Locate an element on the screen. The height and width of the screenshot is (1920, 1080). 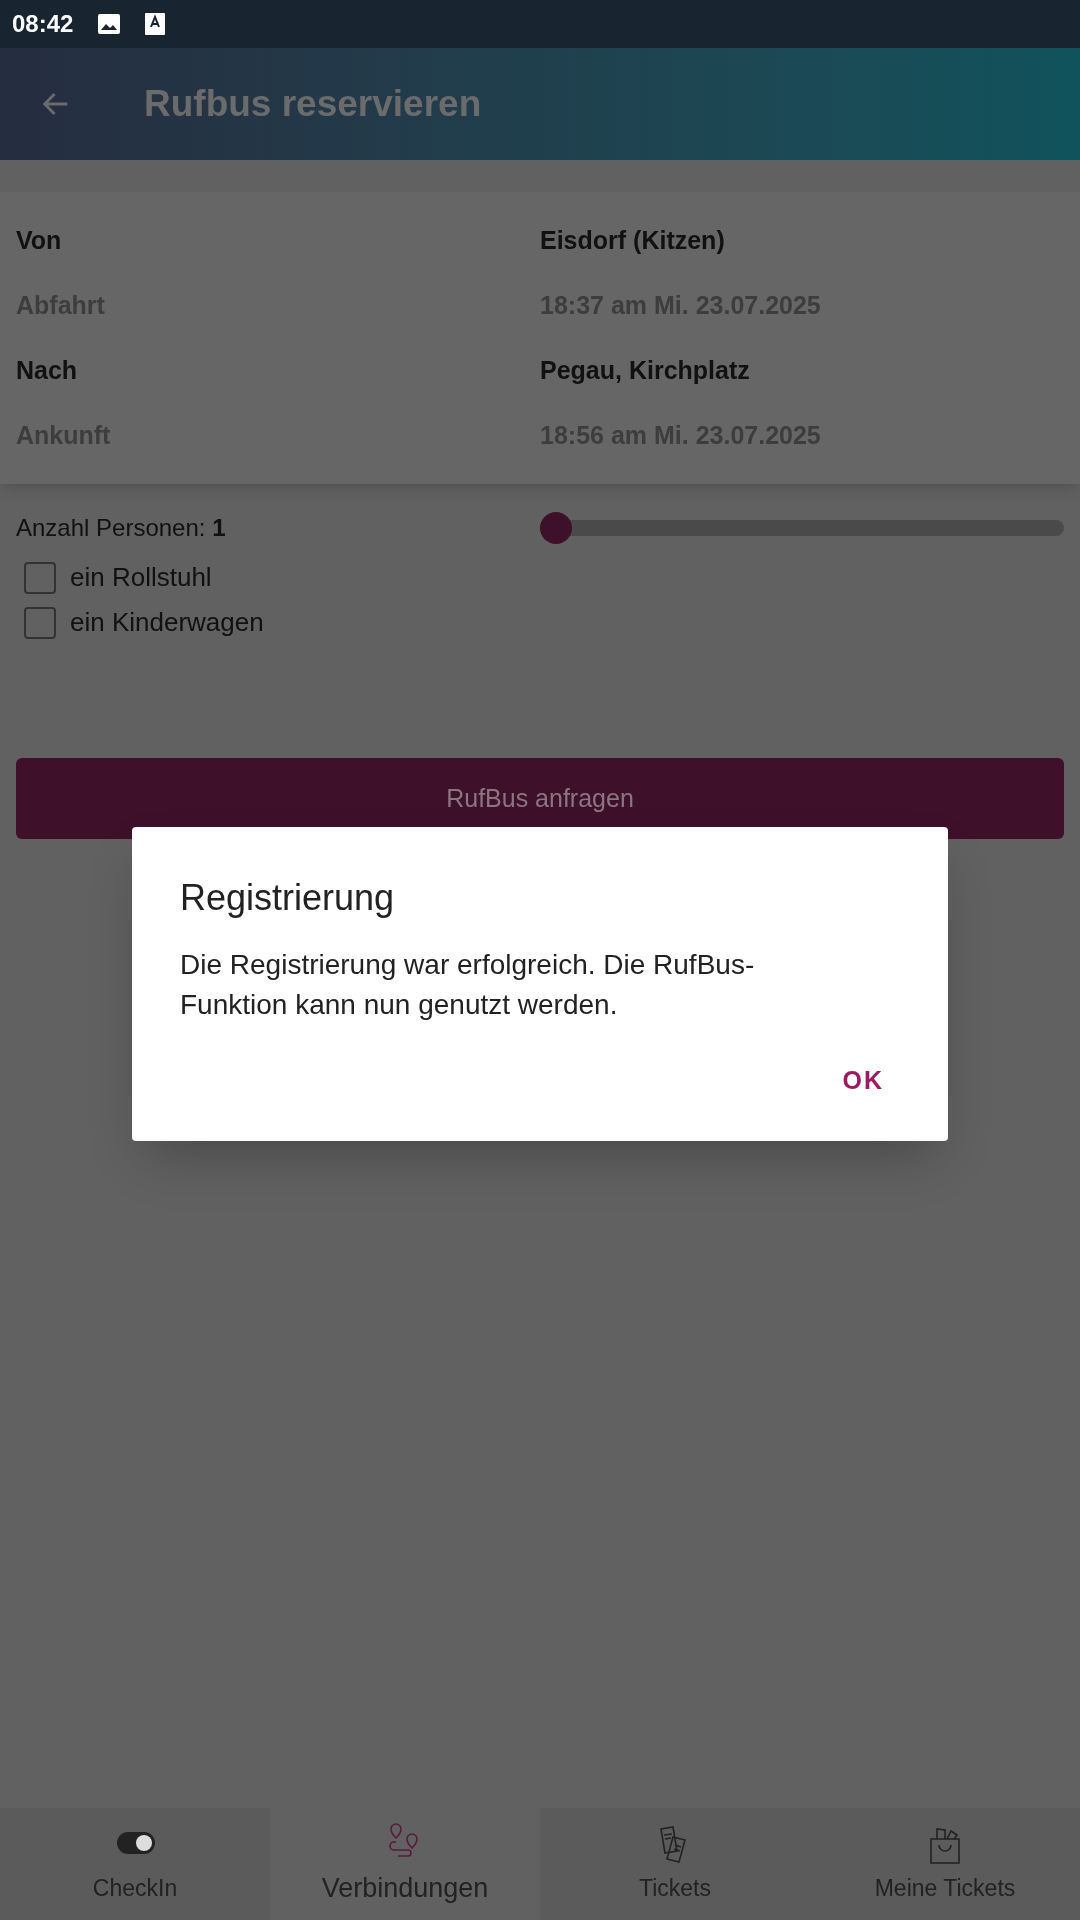
ok-button: OK is located at coordinates (863, 1080).